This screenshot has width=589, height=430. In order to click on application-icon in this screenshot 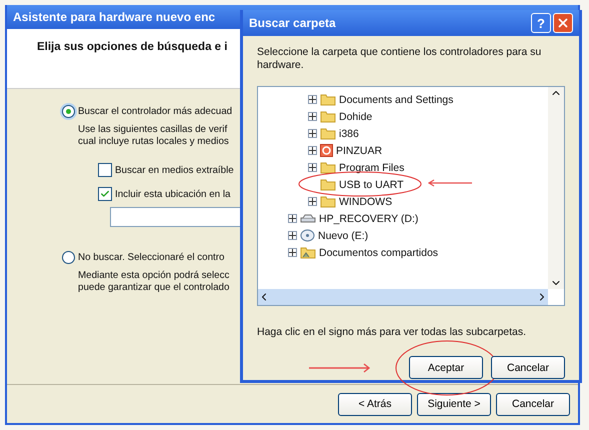, I will do `click(326, 150)`.